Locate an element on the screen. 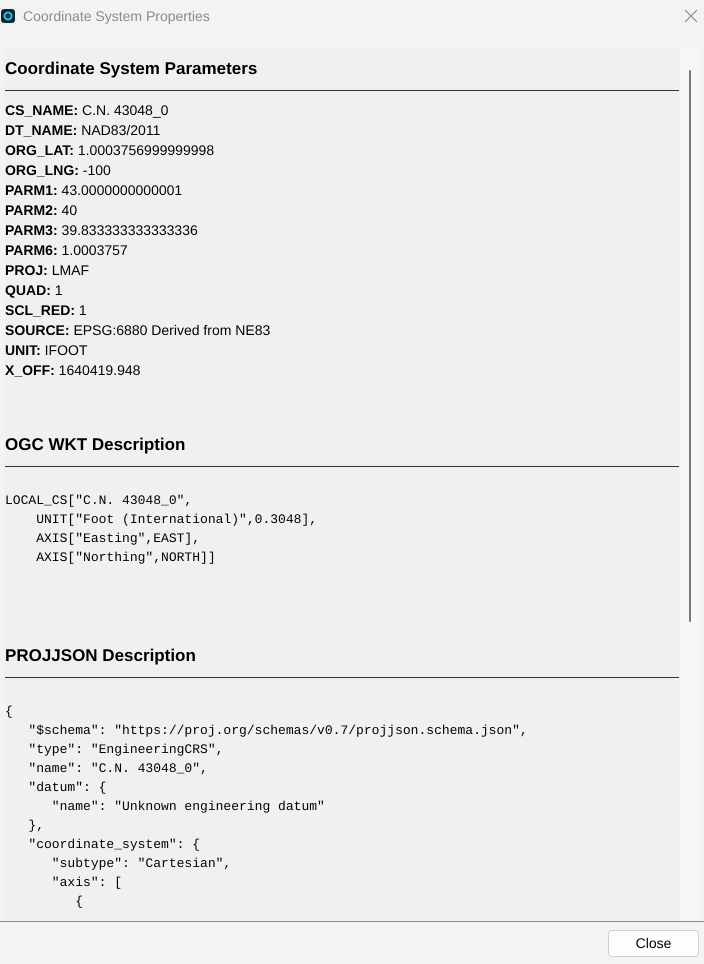  code-line: }, is located at coordinates (36, 826).